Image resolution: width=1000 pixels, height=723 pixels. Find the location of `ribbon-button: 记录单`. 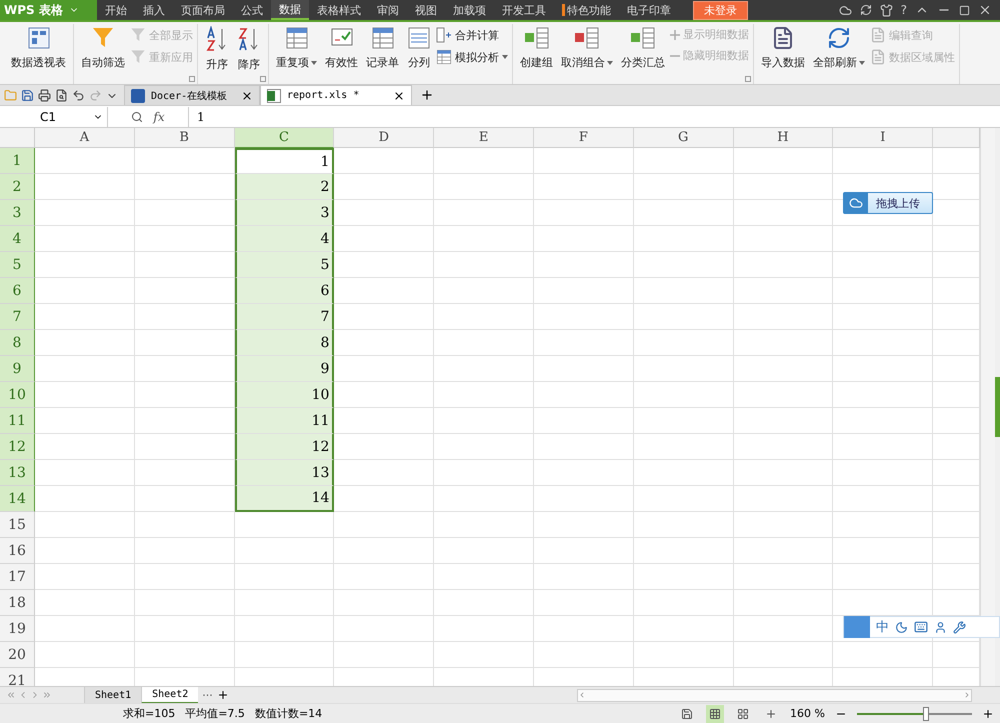

ribbon-button: 记录单 is located at coordinates (382, 54).